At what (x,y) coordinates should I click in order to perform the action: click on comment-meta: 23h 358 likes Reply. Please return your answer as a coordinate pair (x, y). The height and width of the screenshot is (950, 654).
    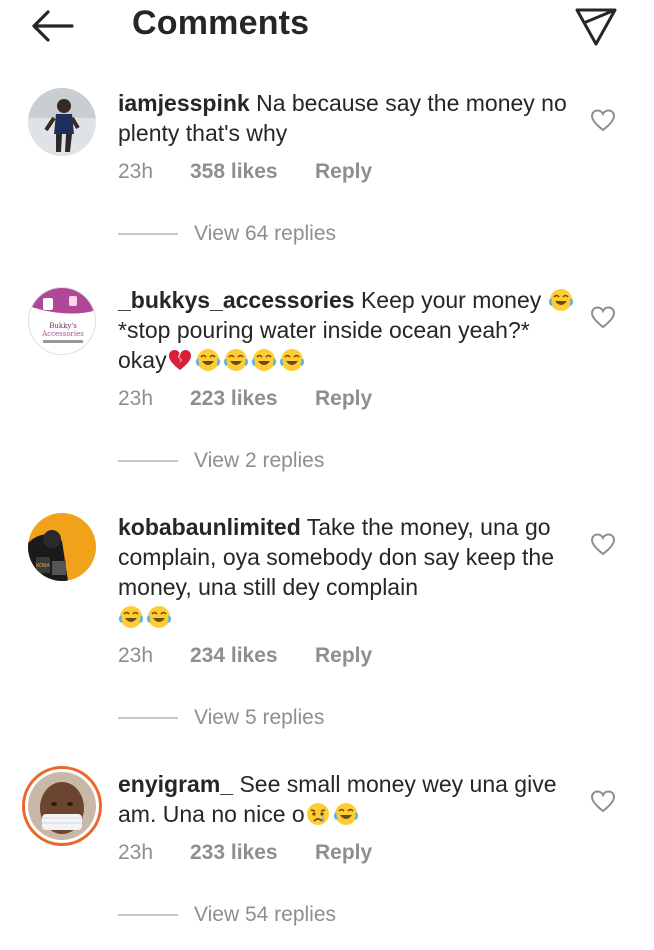
    Looking at the image, I should click on (245, 172).